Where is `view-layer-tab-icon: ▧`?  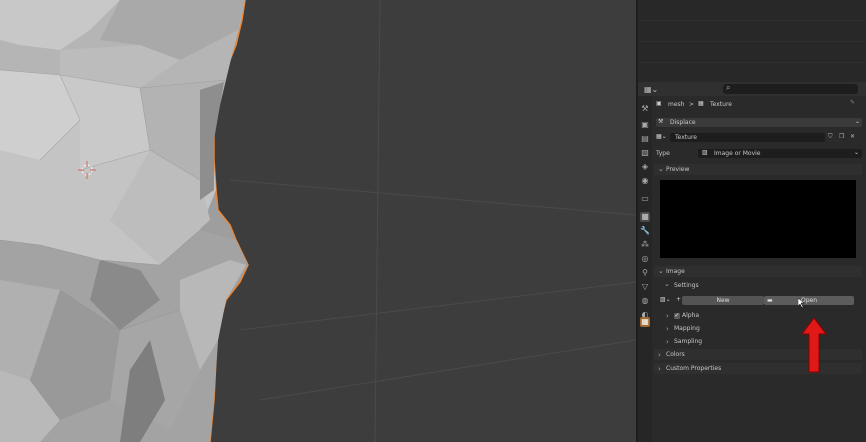 view-layer-tab-icon: ▧ is located at coordinates (645, 153).